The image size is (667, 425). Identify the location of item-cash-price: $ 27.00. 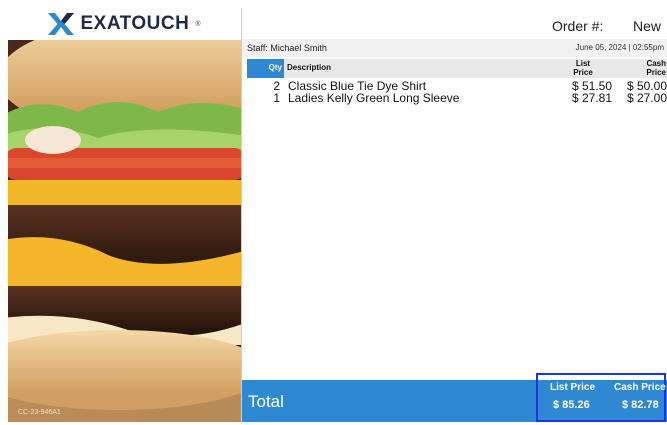
(646, 98).